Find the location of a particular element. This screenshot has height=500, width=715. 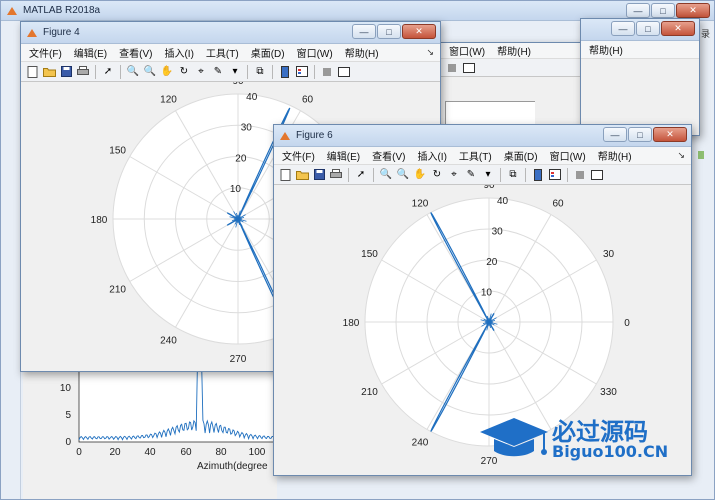

menu-help-right: 帮助(H) is located at coordinates (606, 49).